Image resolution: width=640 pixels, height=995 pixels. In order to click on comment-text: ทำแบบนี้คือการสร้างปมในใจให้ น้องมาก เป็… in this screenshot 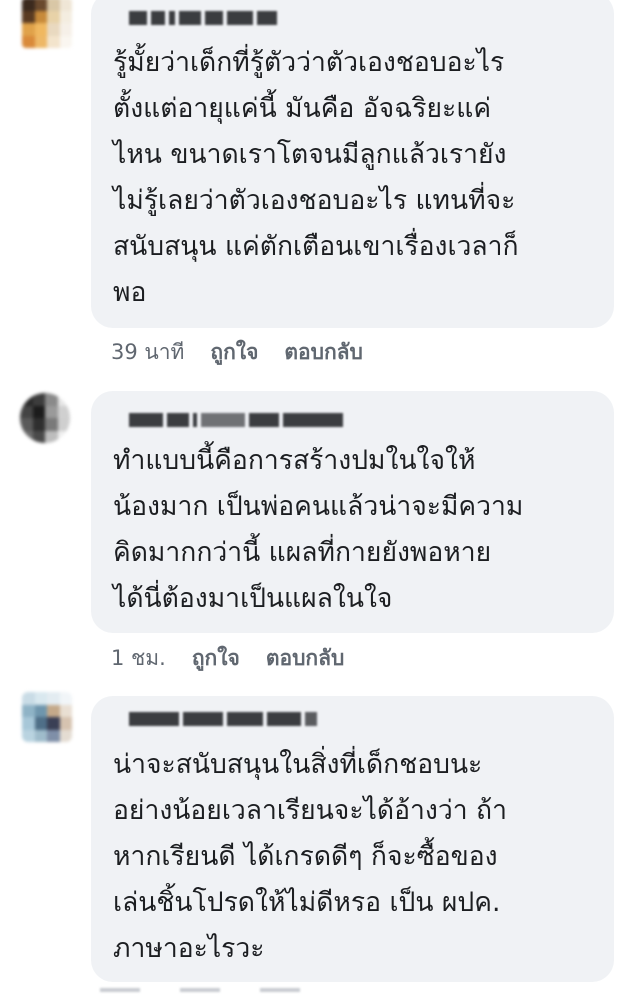, I will do `click(318, 529)`.